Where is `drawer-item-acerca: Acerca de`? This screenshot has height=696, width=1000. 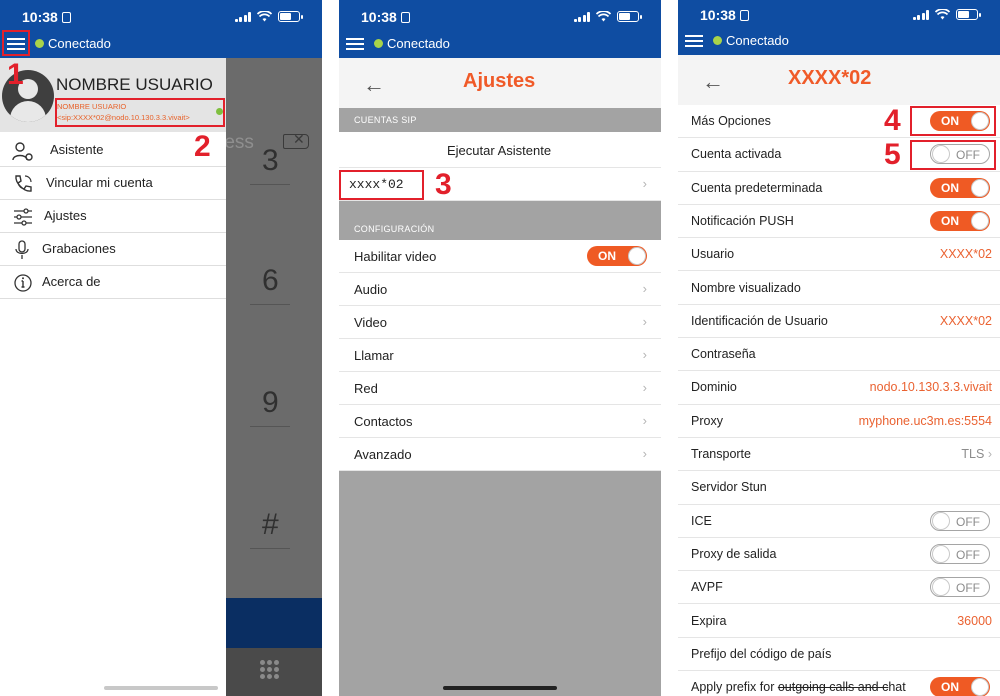 drawer-item-acerca: Acerca de is located at coordinates (113, 282).